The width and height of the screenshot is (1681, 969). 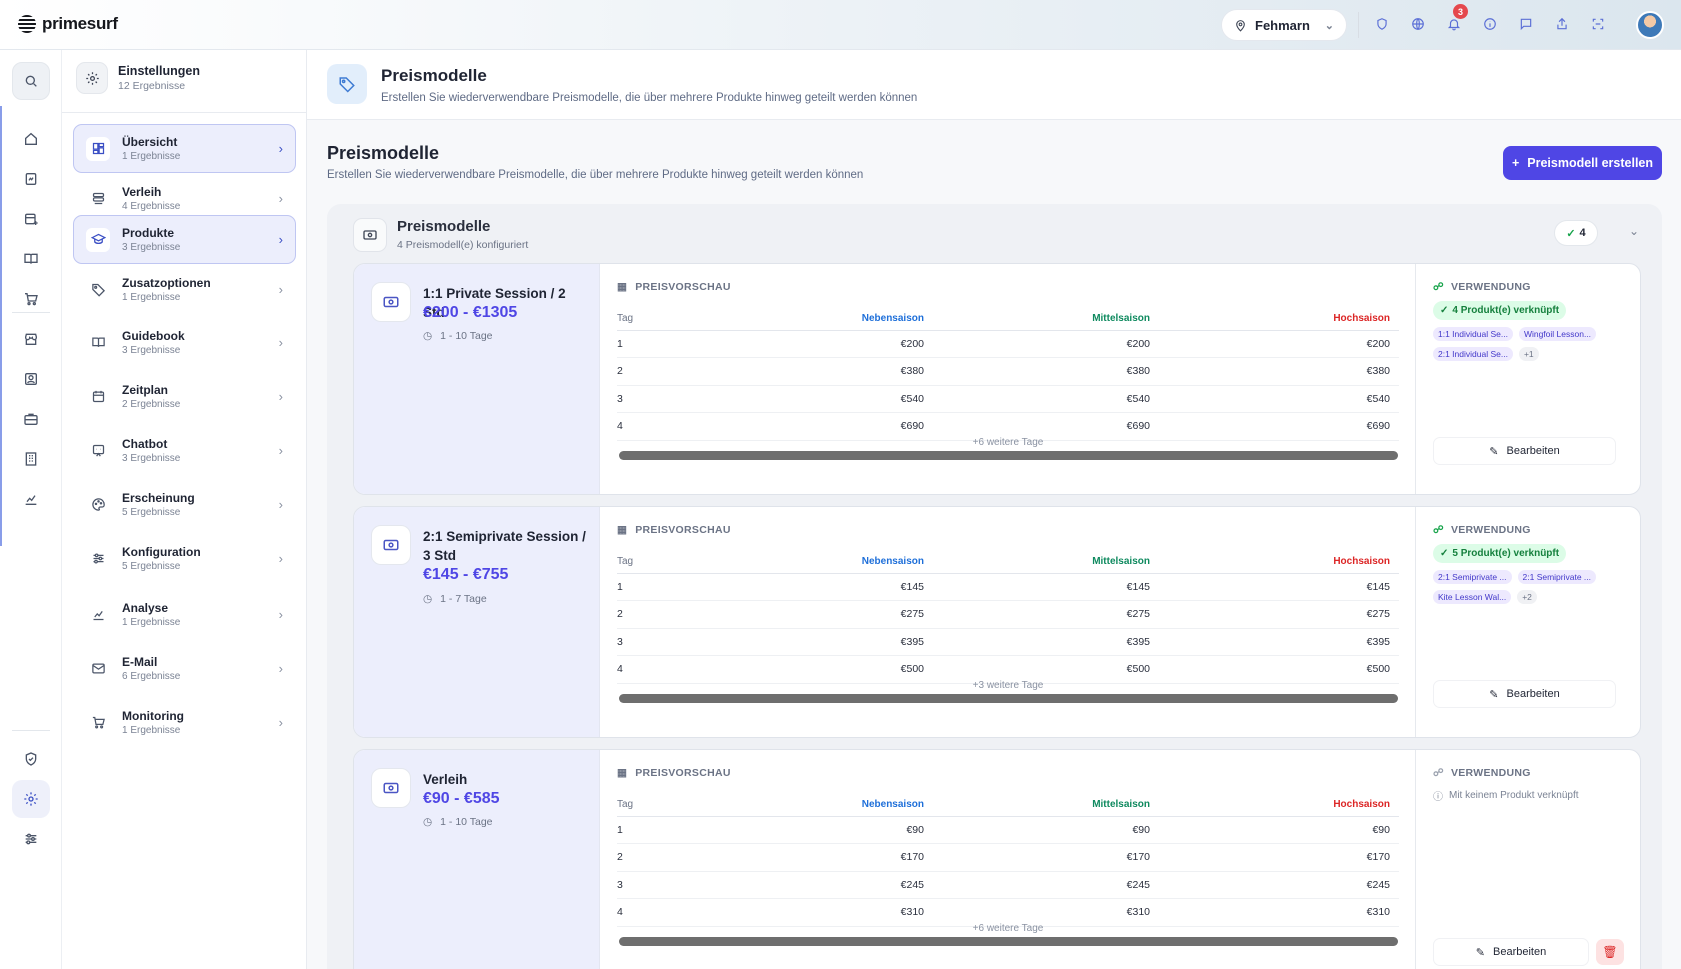 What do you see at coordinates (184, 614) in the screenshot?
I see `settings-item-analyse: Analyse 1 Ergebnisse ›` at bounding box center [184, 614].